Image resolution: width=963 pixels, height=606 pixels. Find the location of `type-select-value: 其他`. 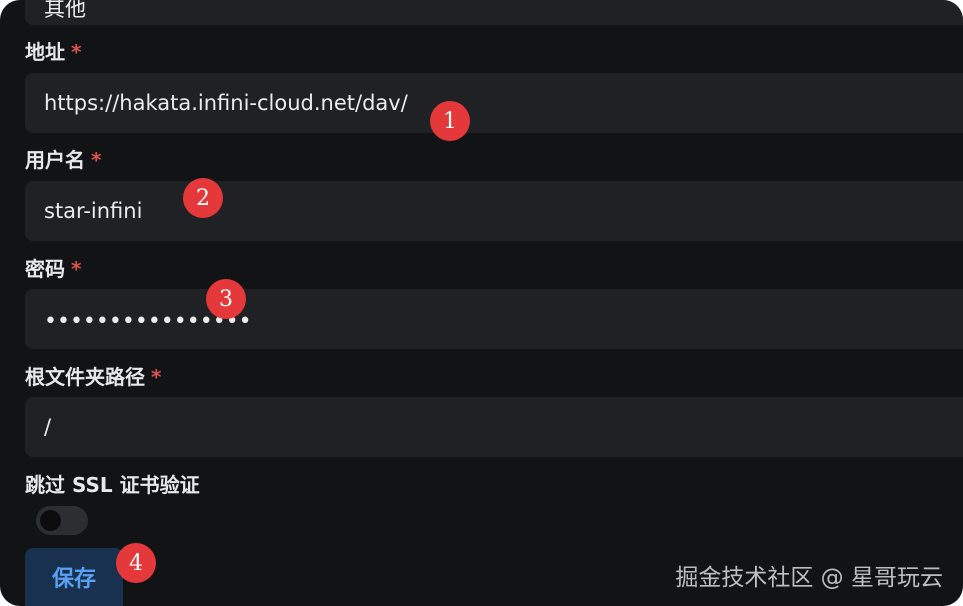

type-select-value: 其他 is located at coordinates (65, 10).